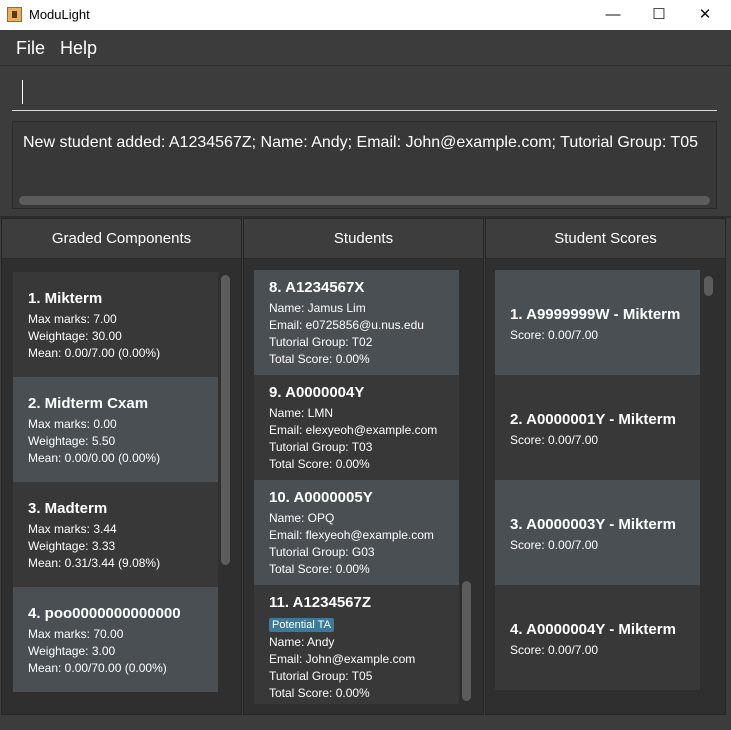 The height and width of the screenshot is (730, 731). I want to click on student-email: Email: e0725856@u.nus.edu, so click(346, 325).